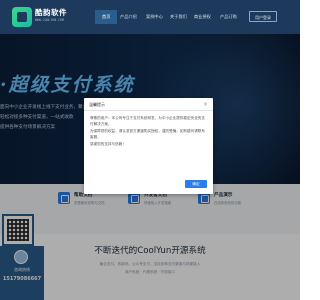 The height and width of the screenshot is (300, 320). I want to click on dialog-paragraph: 为保障您的权益，请认准官方渠道购买授权，谨防受骗。如有疑问请联系客服。, so click(147, 134).